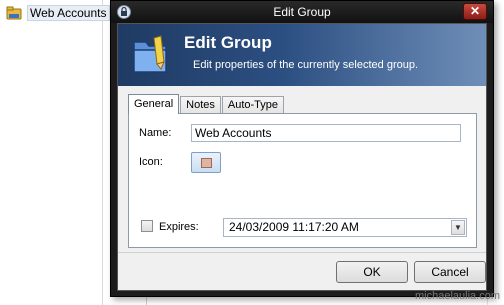  What do you see at coordinates (200, 105) in the screenshot?
I see `tab-notes: Notes` at bounding box center [200, 105].